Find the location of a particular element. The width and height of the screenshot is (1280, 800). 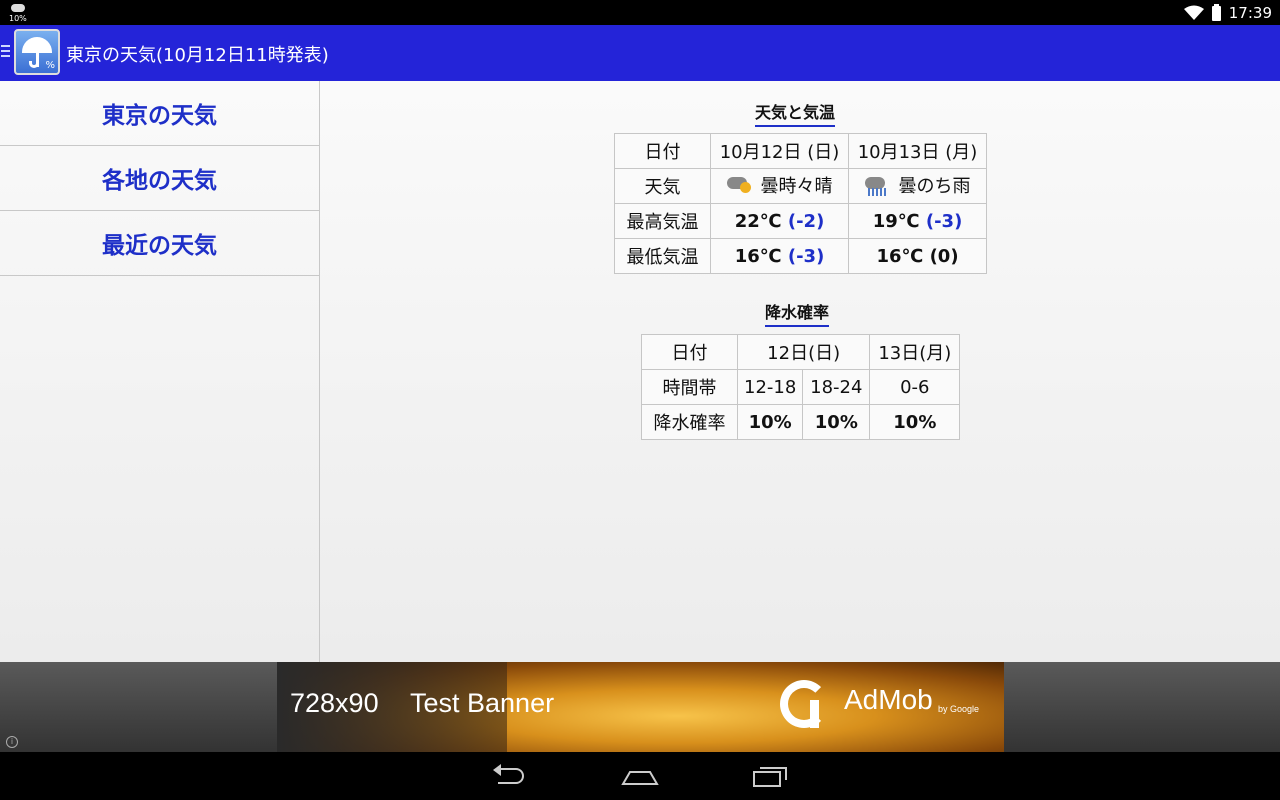

table-row: 最低気温 16℃ (-3) 16℃ (0) is located at coordinates (800, 256).